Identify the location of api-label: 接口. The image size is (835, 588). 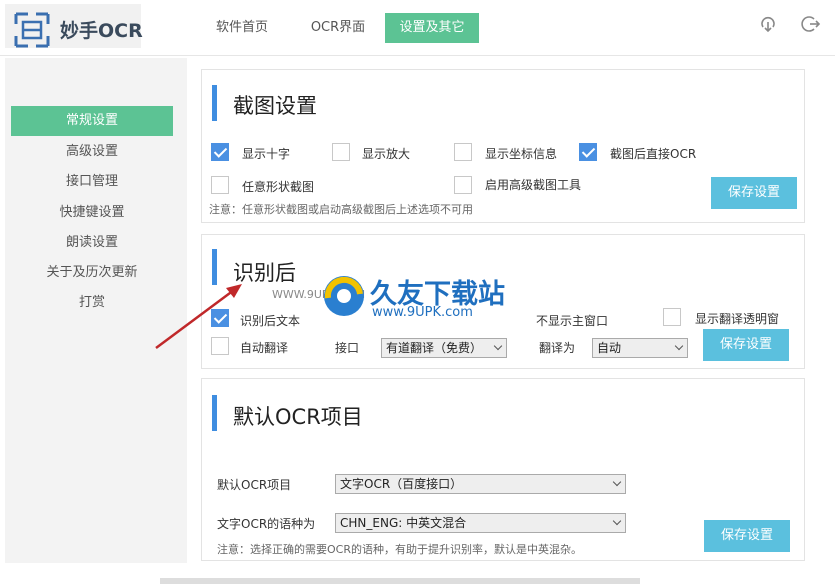
(347, 348).